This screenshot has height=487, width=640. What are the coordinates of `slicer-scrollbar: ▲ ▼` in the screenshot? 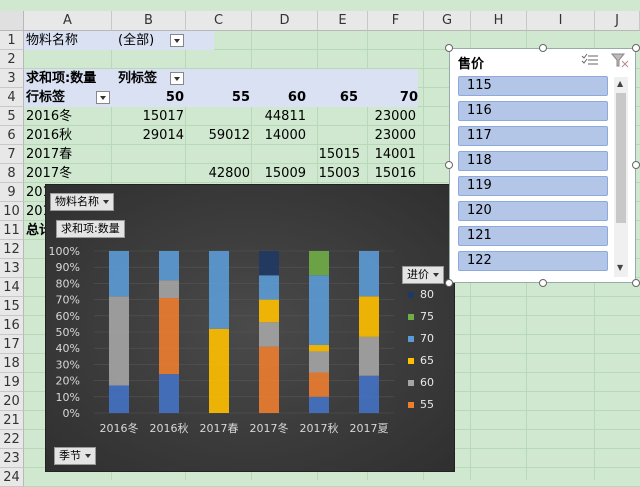 It's located at (621, 177).